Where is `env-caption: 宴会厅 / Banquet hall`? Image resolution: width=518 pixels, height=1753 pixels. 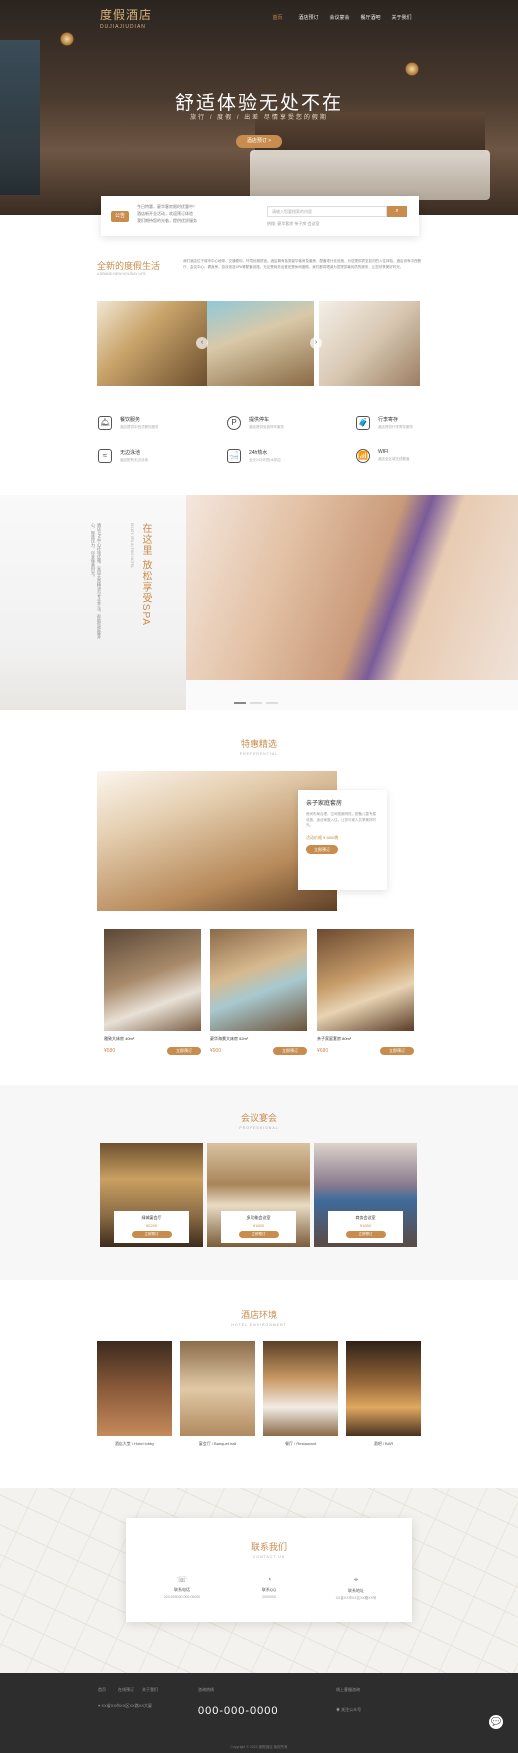 env-caption: 宴会厅 / Banquet hall is located at coordinates (217, 1443).